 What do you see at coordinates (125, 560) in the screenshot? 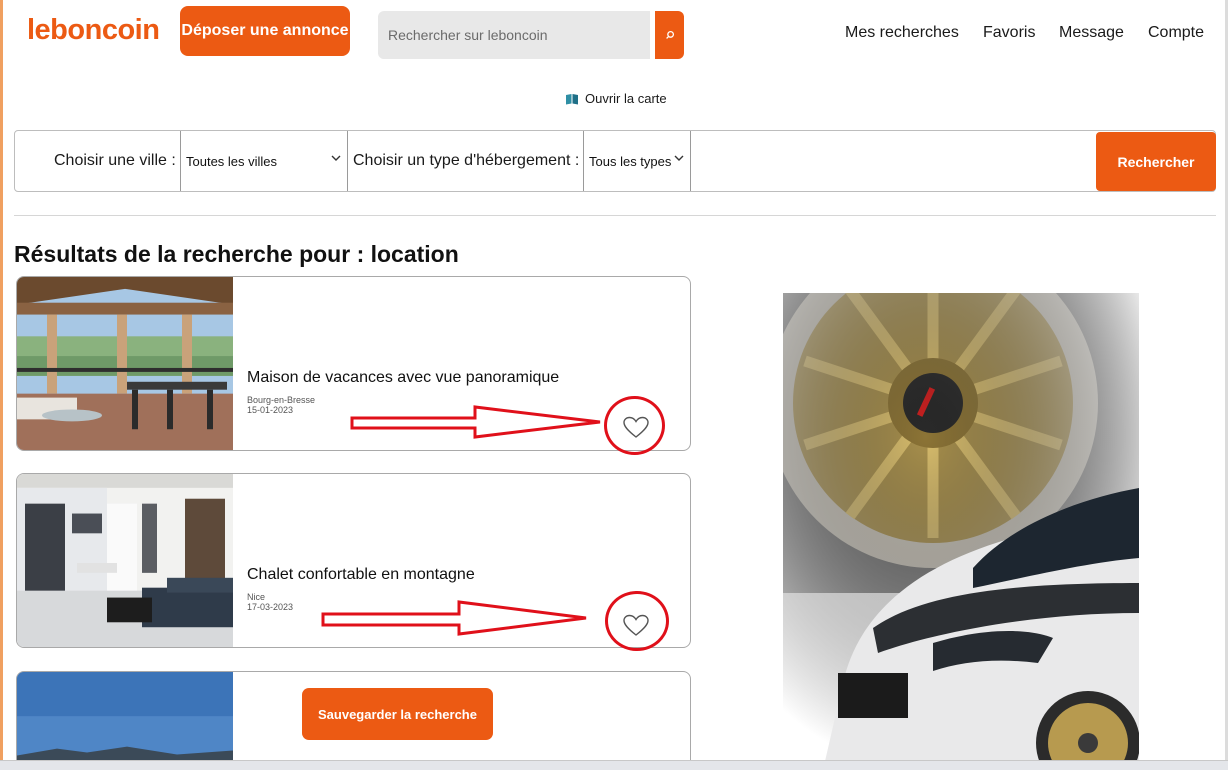
I see `listing-image-living-room` at bounding box center [125, 560].